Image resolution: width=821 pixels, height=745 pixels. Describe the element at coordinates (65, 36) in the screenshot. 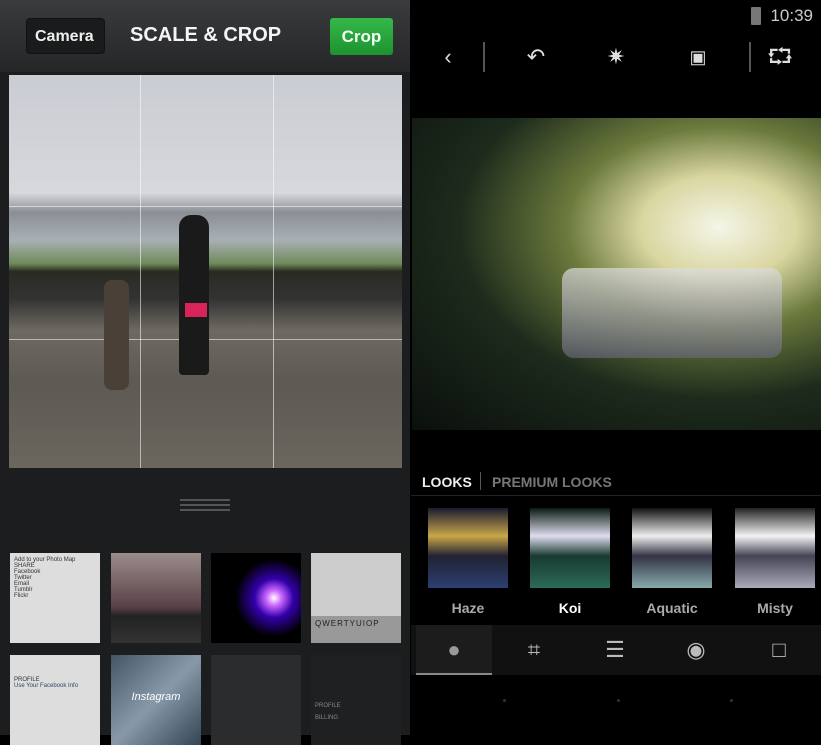

I see `camera-back-button: Camera` at that location.